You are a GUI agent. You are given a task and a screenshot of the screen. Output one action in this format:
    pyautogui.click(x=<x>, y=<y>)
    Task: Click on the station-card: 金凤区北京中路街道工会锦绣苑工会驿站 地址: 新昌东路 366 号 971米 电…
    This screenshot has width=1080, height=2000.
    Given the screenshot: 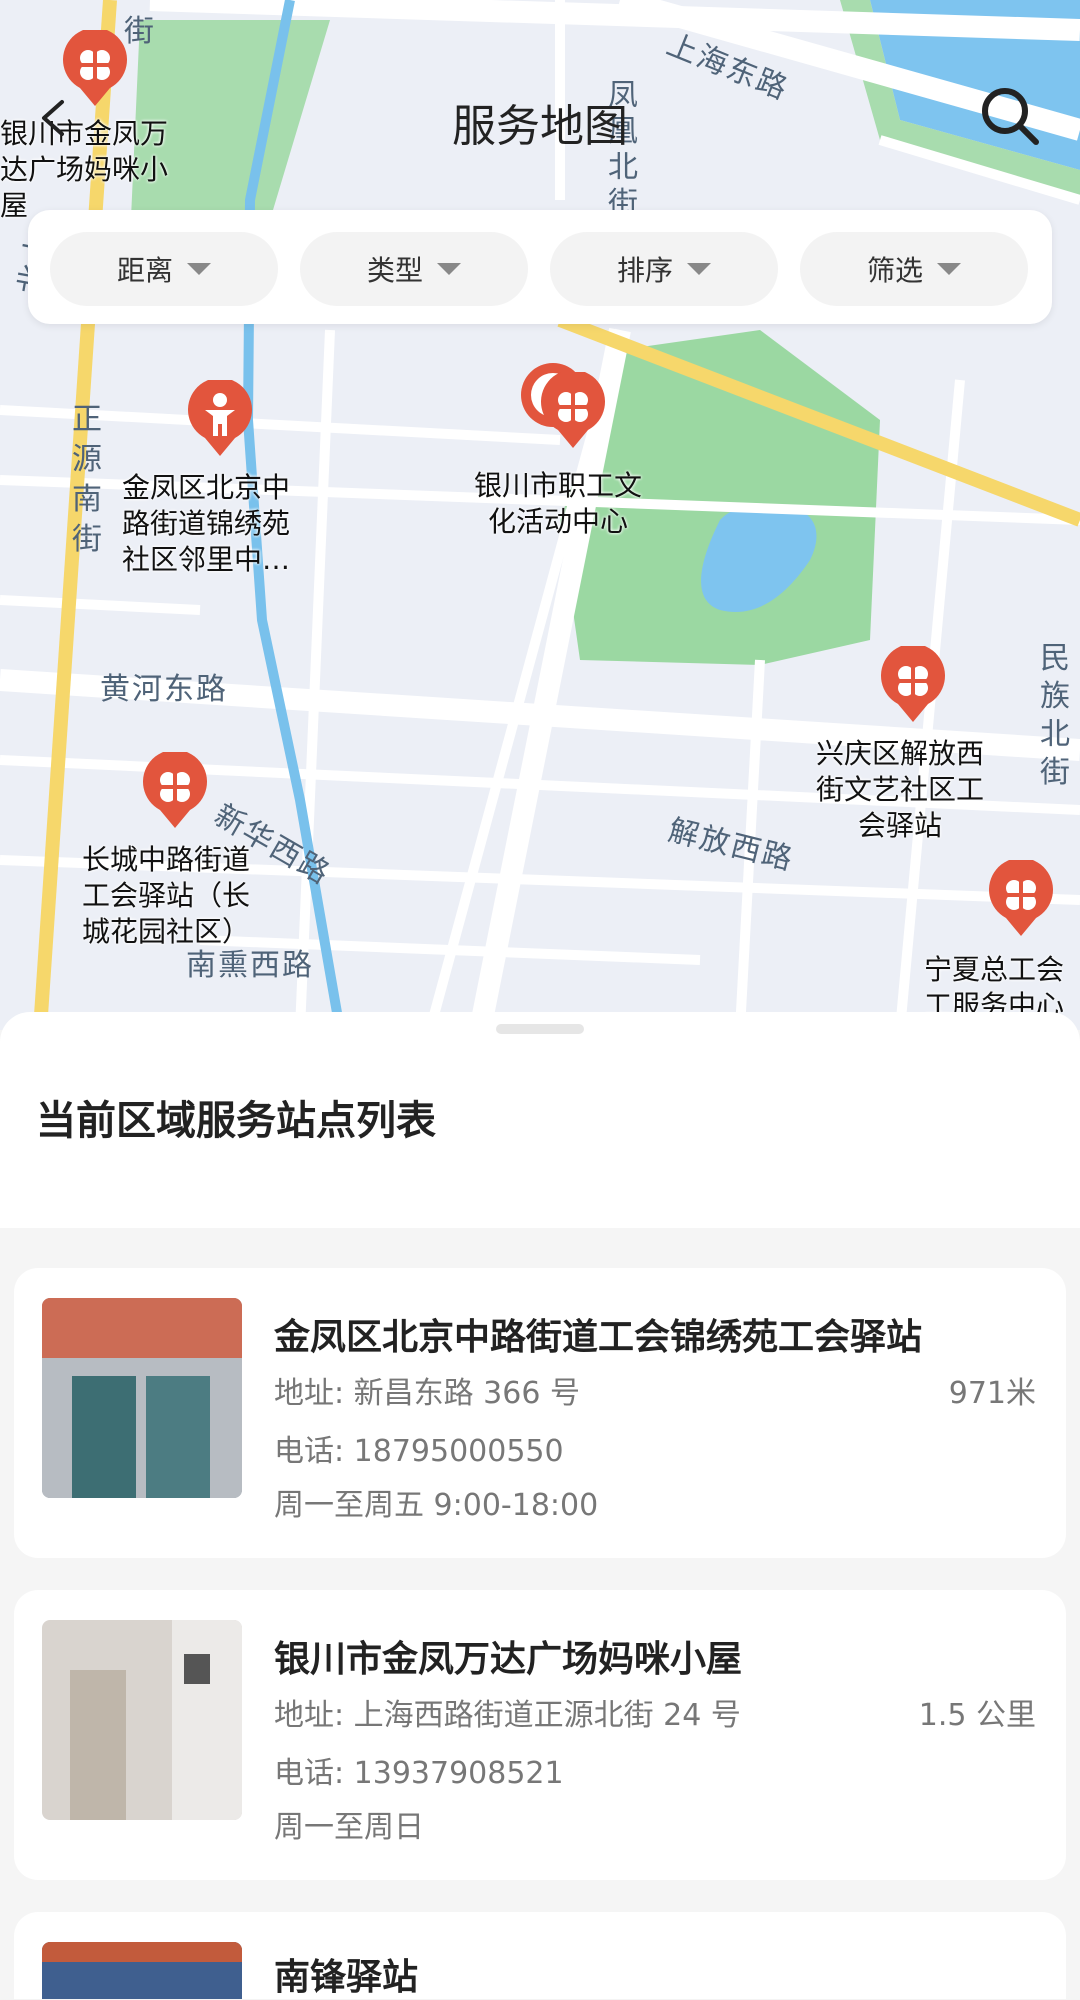 What is the action you would take?
    pyautogui.click(x=540, y=1413)
    